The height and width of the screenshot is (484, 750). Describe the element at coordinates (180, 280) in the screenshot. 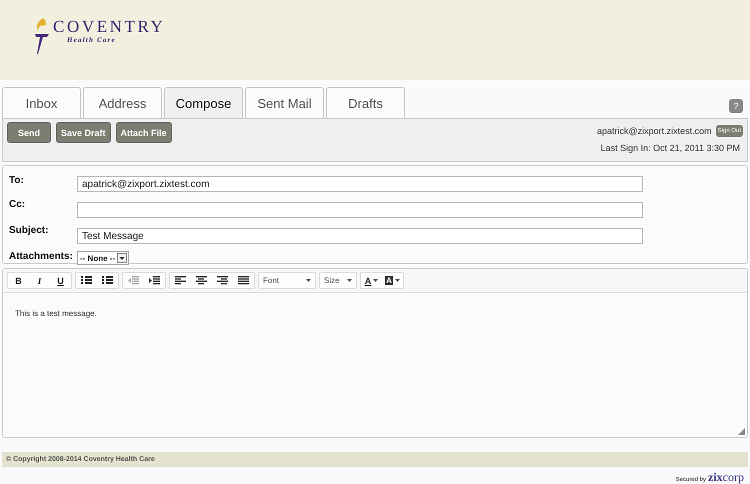

I see `align-left-icon` at that location.